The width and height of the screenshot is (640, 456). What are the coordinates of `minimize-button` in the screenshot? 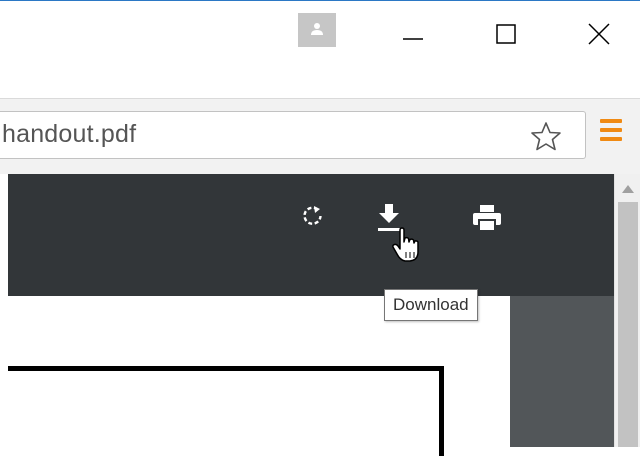 It's located at (413, 34).